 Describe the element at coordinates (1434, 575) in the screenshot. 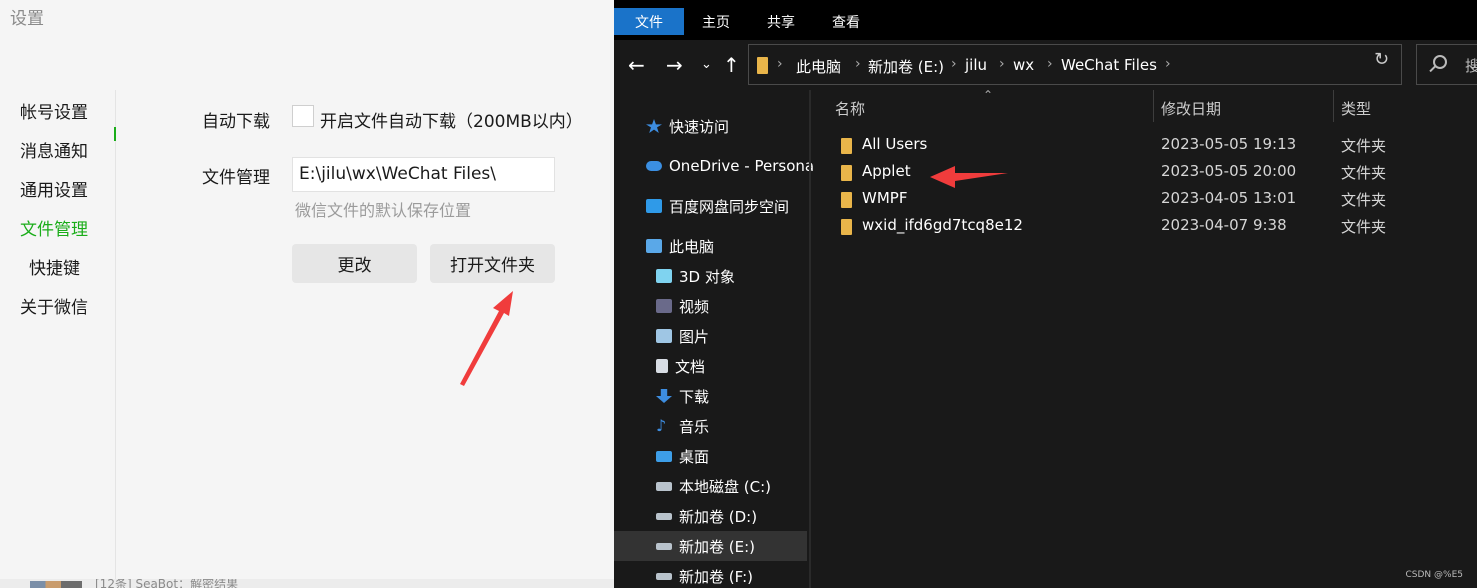

I see `watermark: CSDN @%E5` at that location.